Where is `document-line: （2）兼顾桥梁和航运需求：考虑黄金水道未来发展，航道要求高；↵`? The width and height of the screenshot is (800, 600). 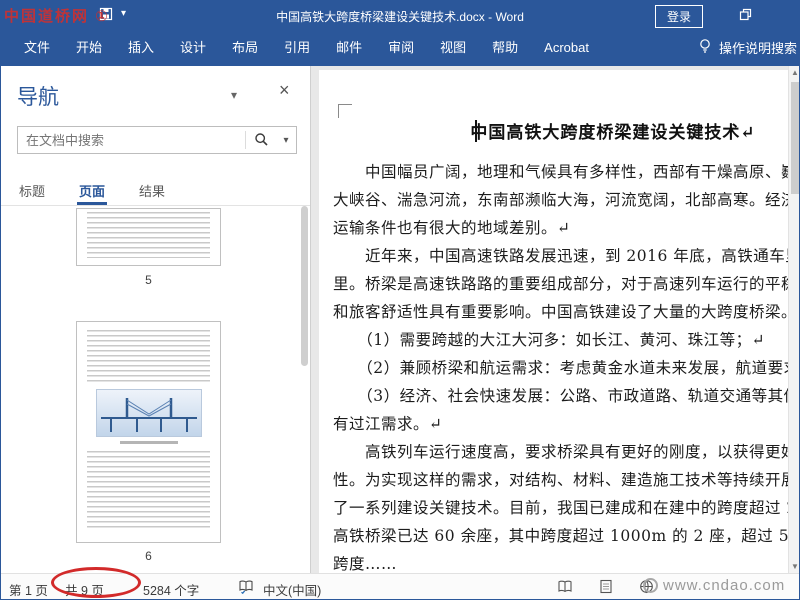 document-line: （2）兼顾桥梁和航运需求：考虑黄金水道未来发展，航道要求高；↵ is located at coordinates (576, 368).